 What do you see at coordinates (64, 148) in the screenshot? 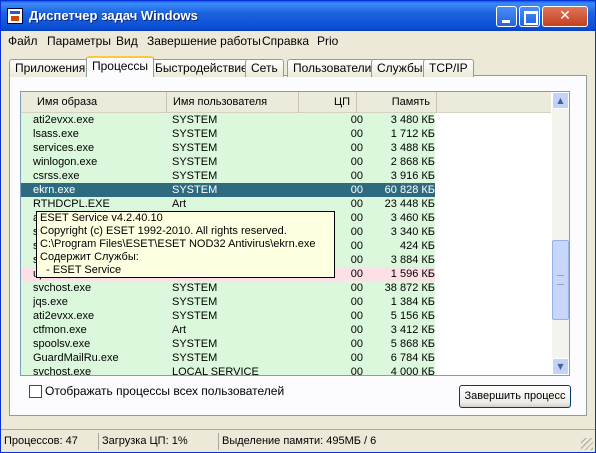
I see `process-name: services.exe` at bounding box center [64, 148].